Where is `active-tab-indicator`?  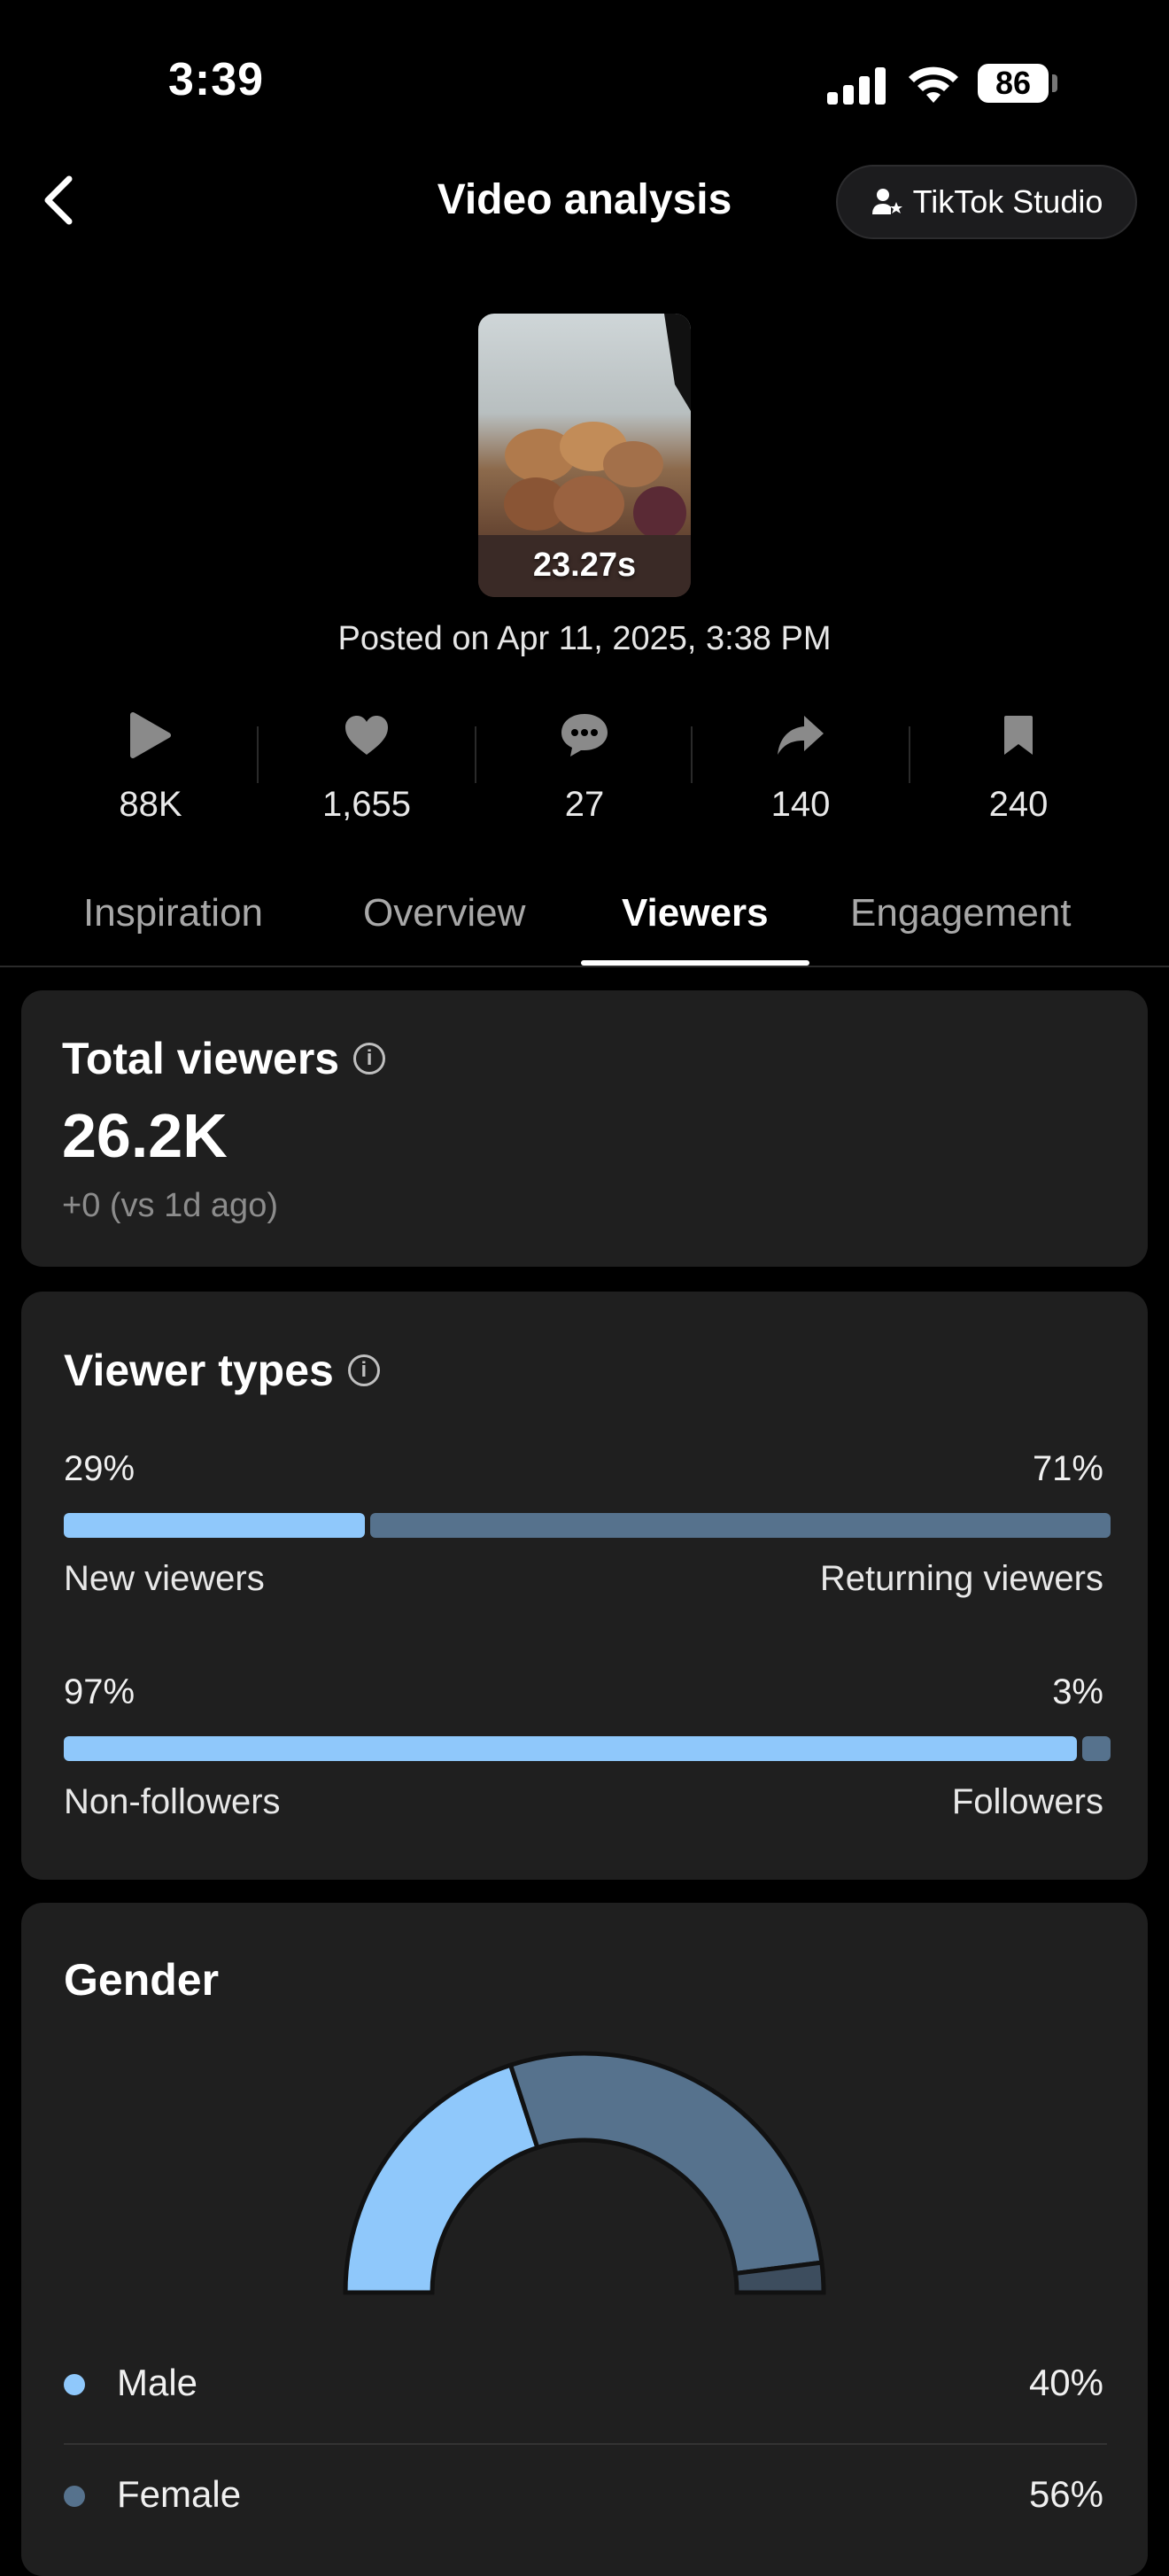
active-tab-indicator is located at coordinates (695, 963).